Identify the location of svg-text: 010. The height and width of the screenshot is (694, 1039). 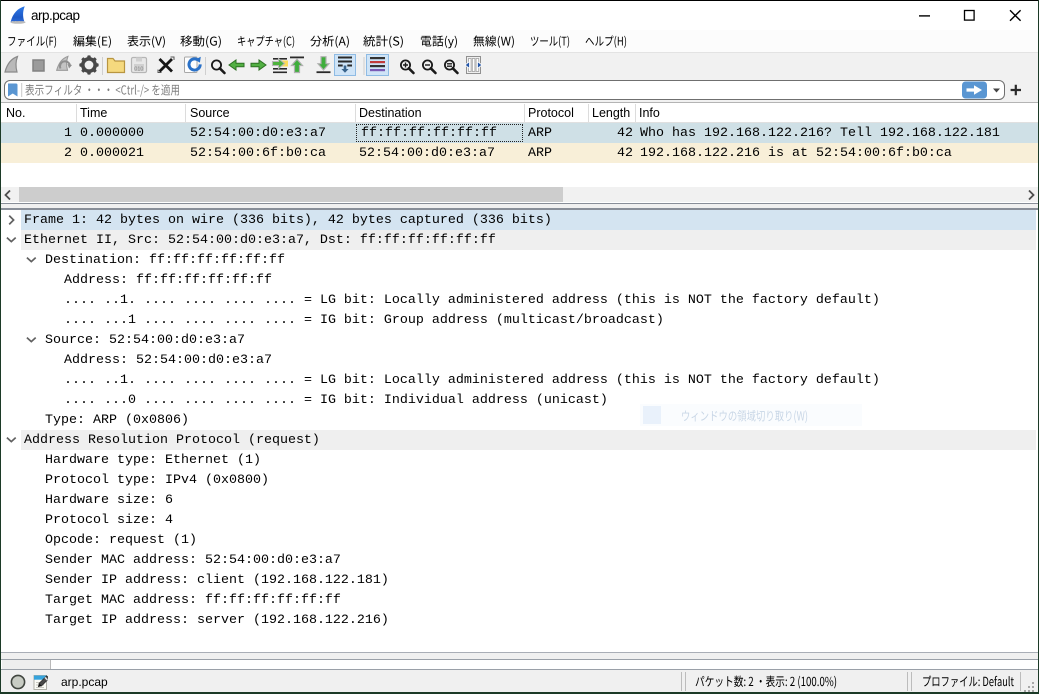
(138, 70).